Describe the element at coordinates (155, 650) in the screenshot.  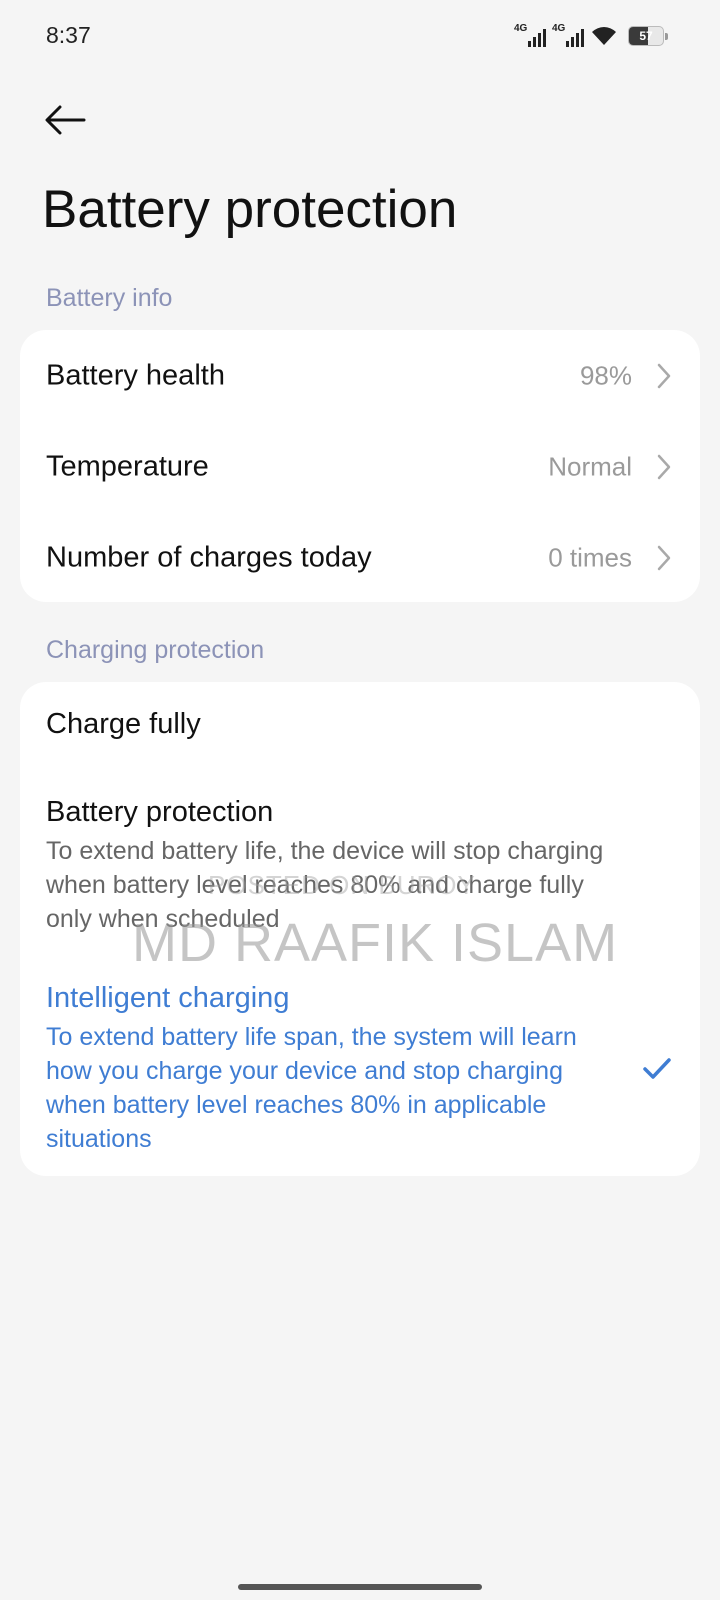
I see `section-header-charging-protection: Charging protection` at that location.